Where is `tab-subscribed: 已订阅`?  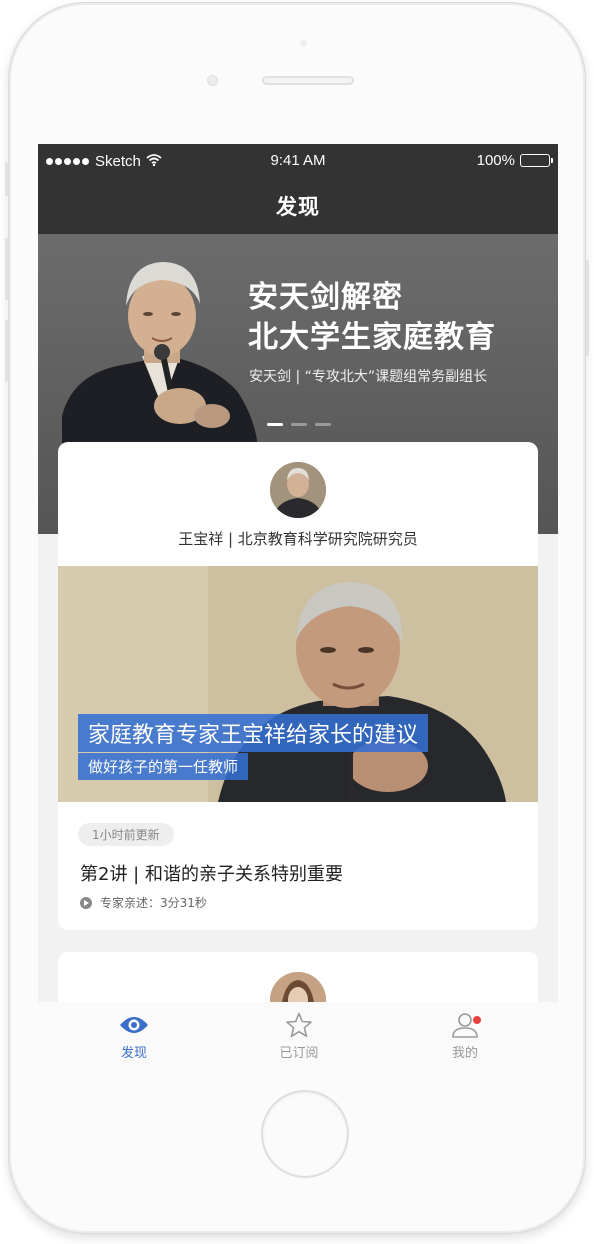
tab-subscribed: 已订阅 is located at coordinates (299, 1036).